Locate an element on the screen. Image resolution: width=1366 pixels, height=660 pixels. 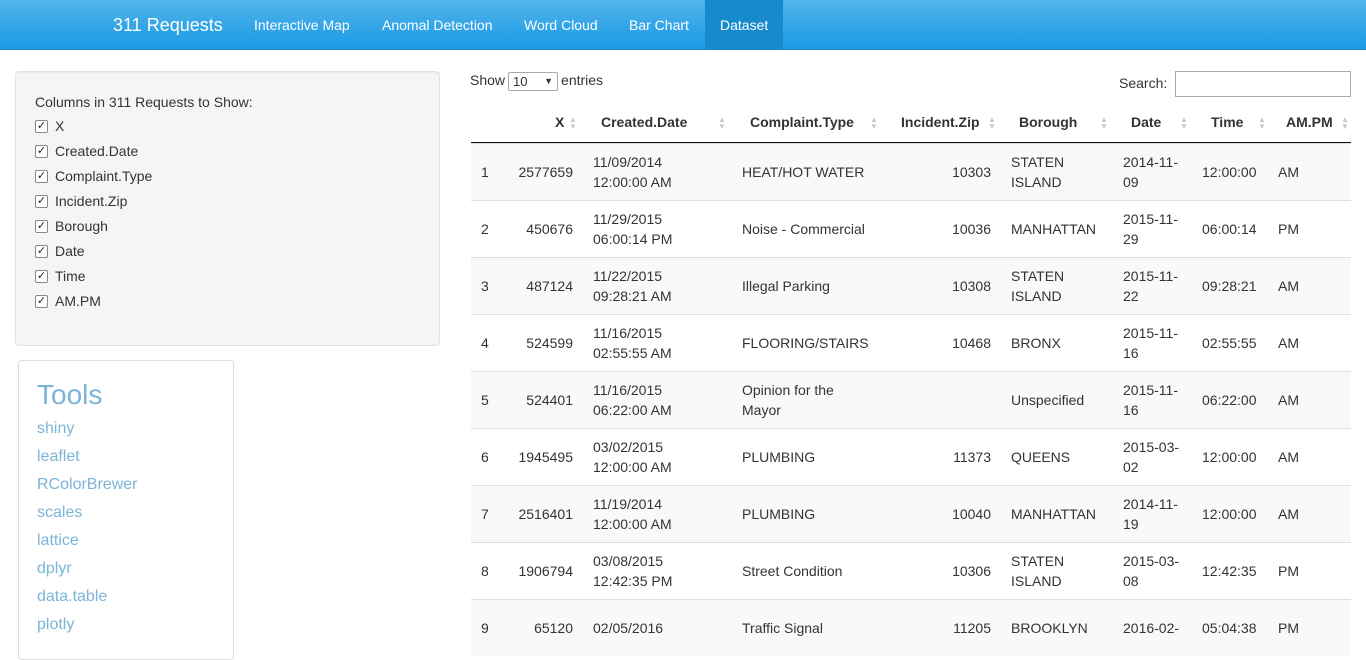
tool-link-data-table: data.table is located at coordinates (72, 597).